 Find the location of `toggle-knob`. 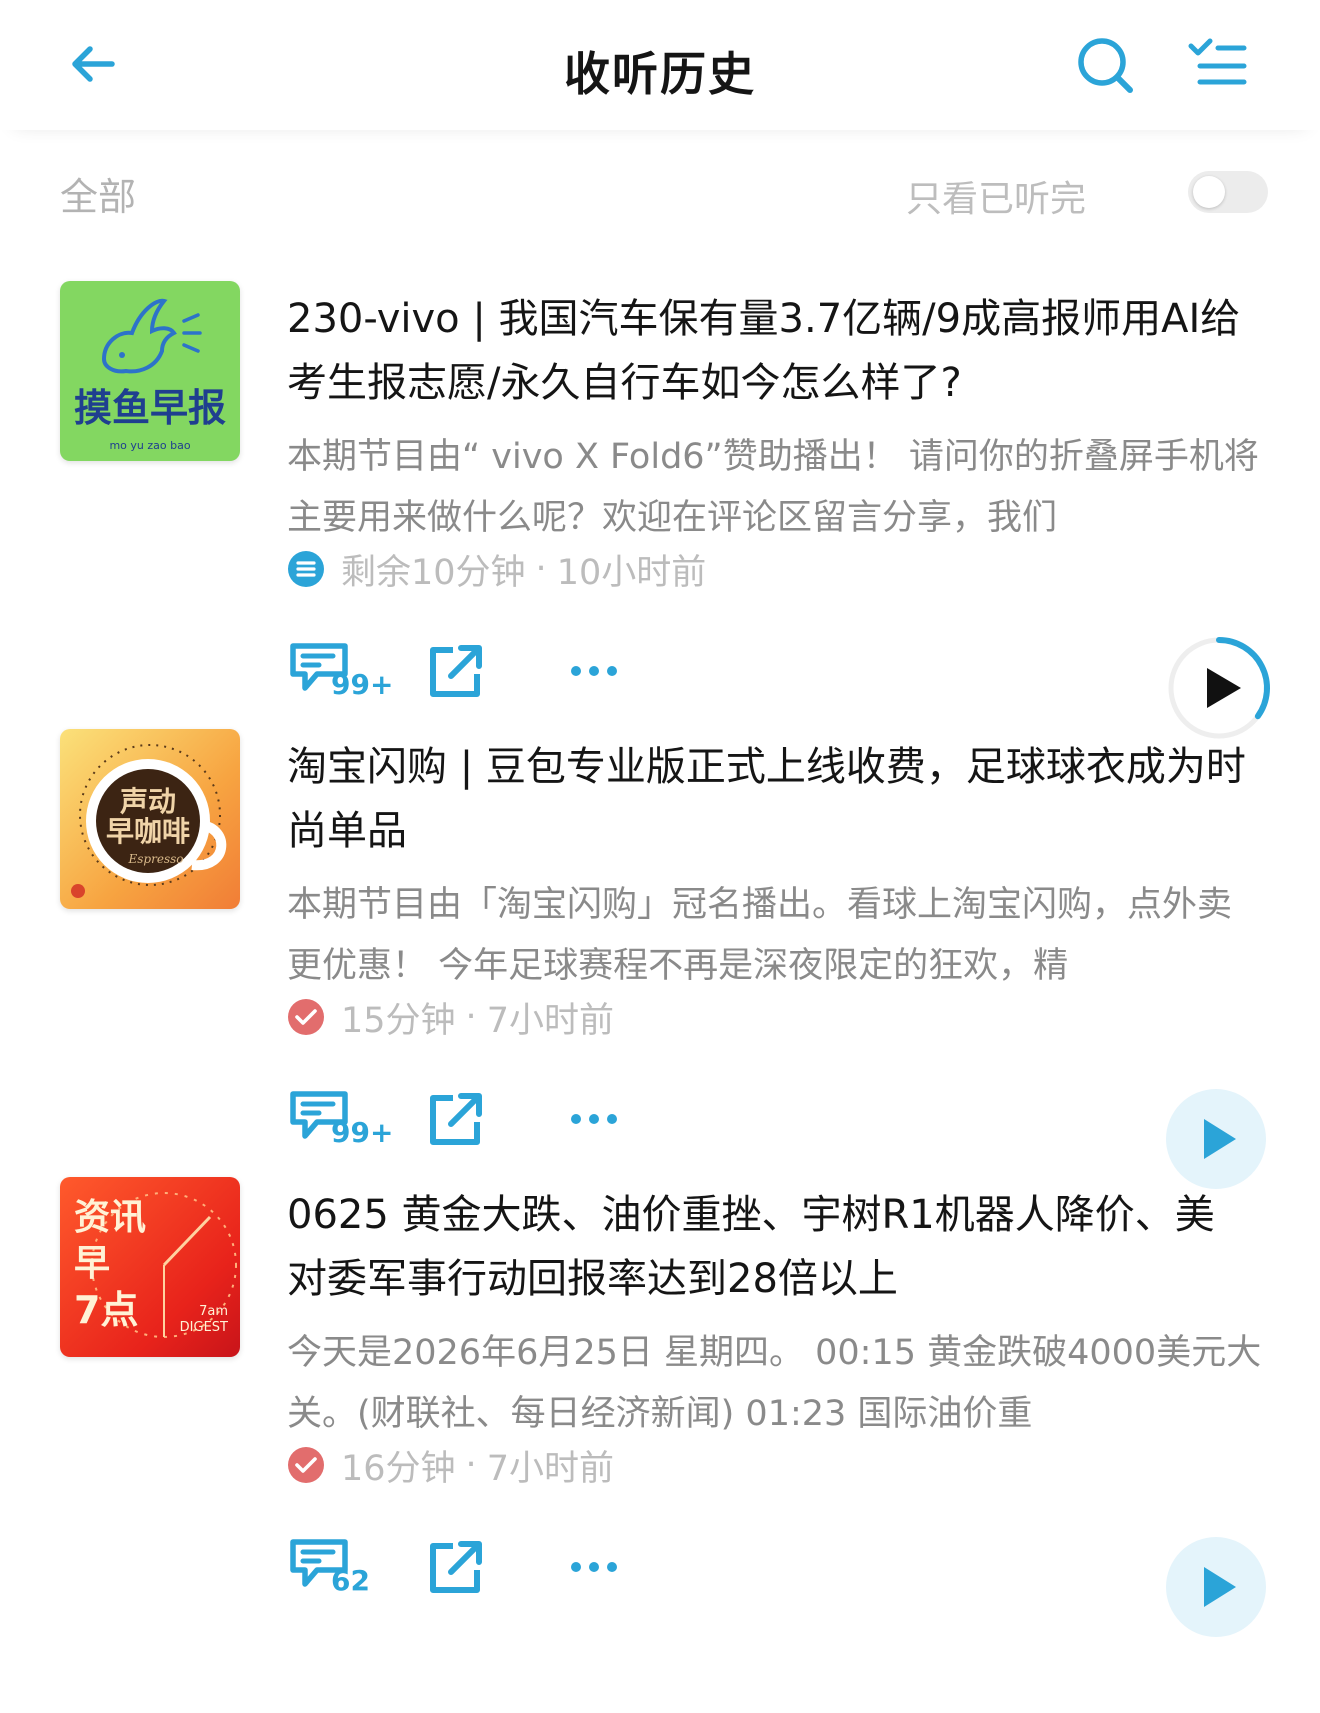

toggle-knob is located at coordinates (1209, 192).